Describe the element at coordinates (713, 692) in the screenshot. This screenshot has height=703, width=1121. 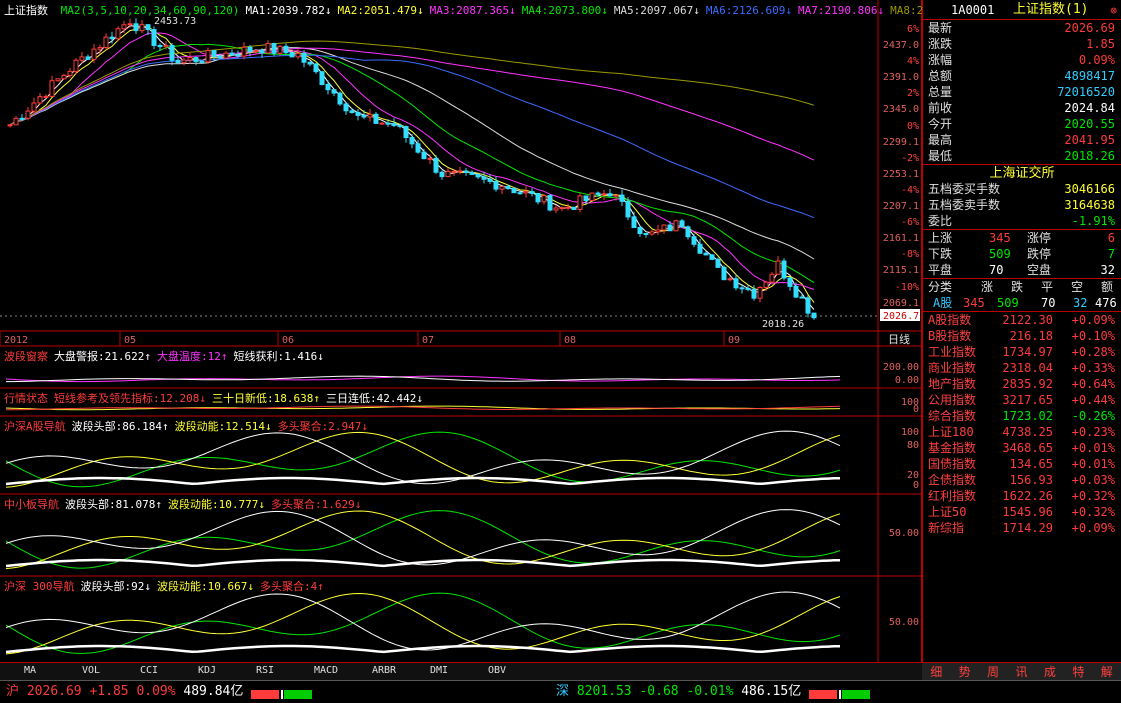
I see `sz-status: 深 8201.53 -0.68 -0.01% 486.15亿` at that location.